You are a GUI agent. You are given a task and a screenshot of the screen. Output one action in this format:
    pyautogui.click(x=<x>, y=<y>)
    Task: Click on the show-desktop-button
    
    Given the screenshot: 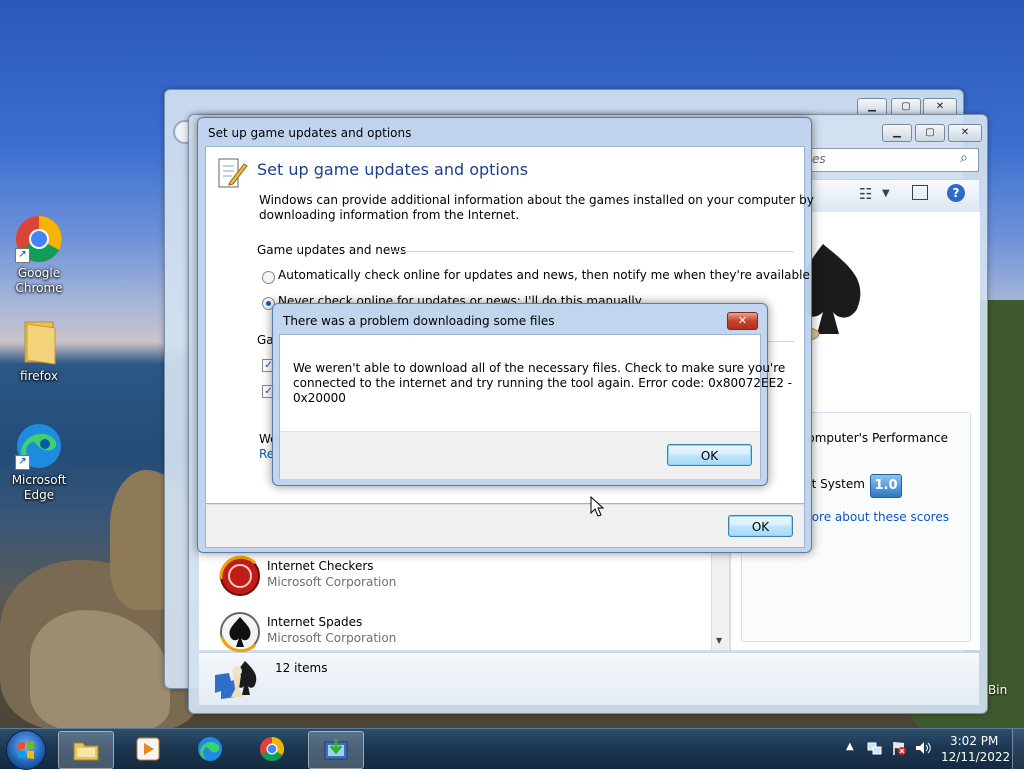 What is the action you would take?
    pyautogui.click(x=1018, y=749)
    